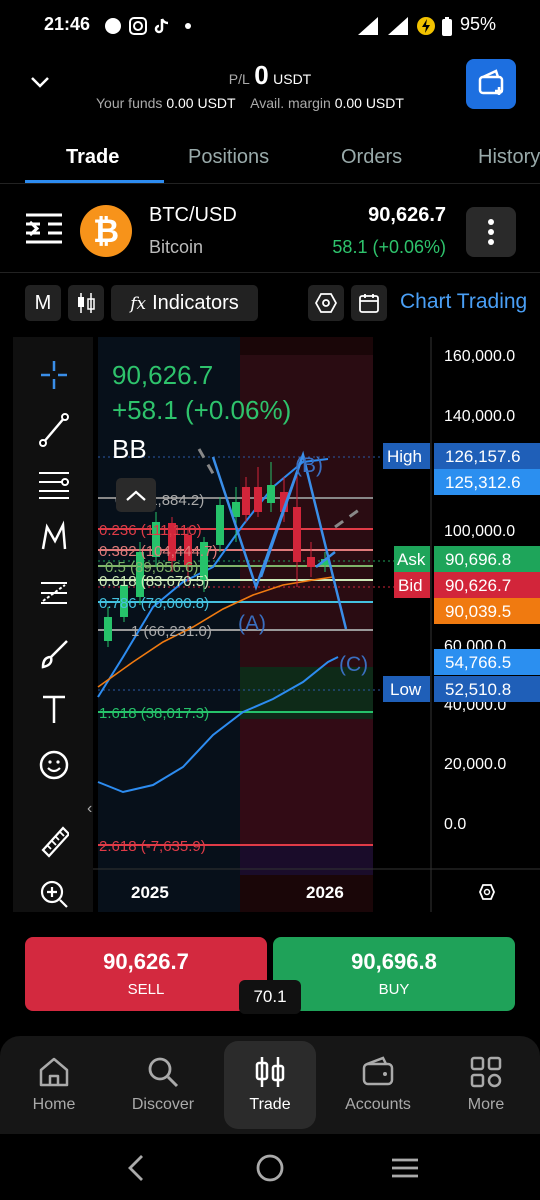 This screenshot has width=540, height=1200. What do you see at coordinates (378, 1104) in the screenshot?
I see `nav-accounts-label: Accounts` at bounding box center [378, 1104].